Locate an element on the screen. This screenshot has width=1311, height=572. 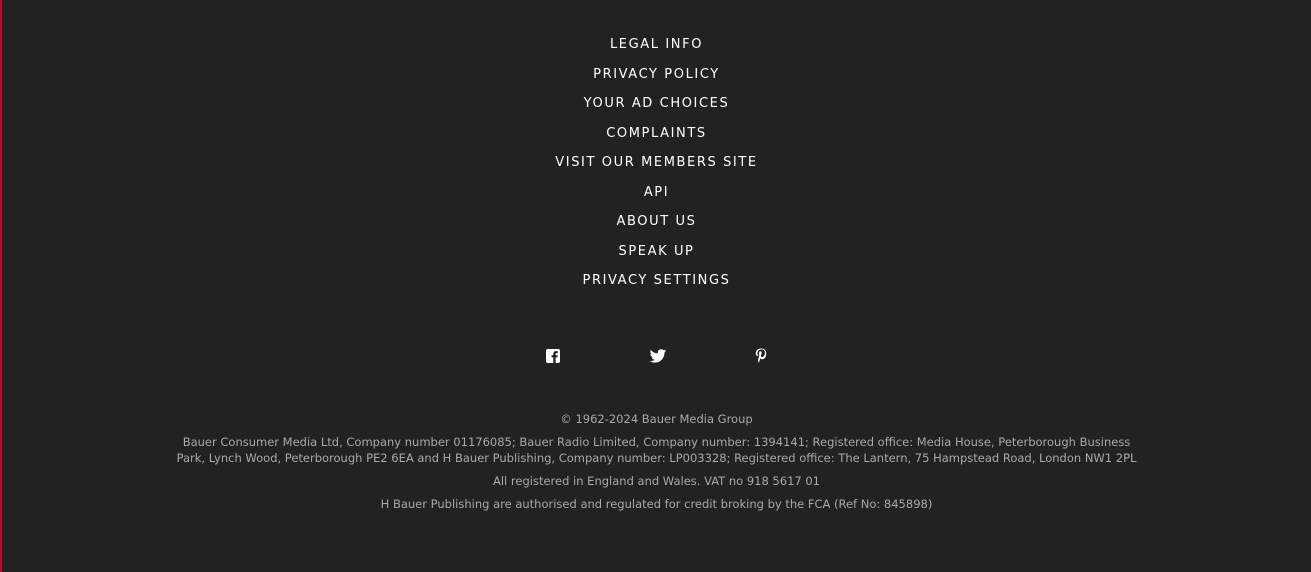
api-link: API is located at coordinates (656, 192).